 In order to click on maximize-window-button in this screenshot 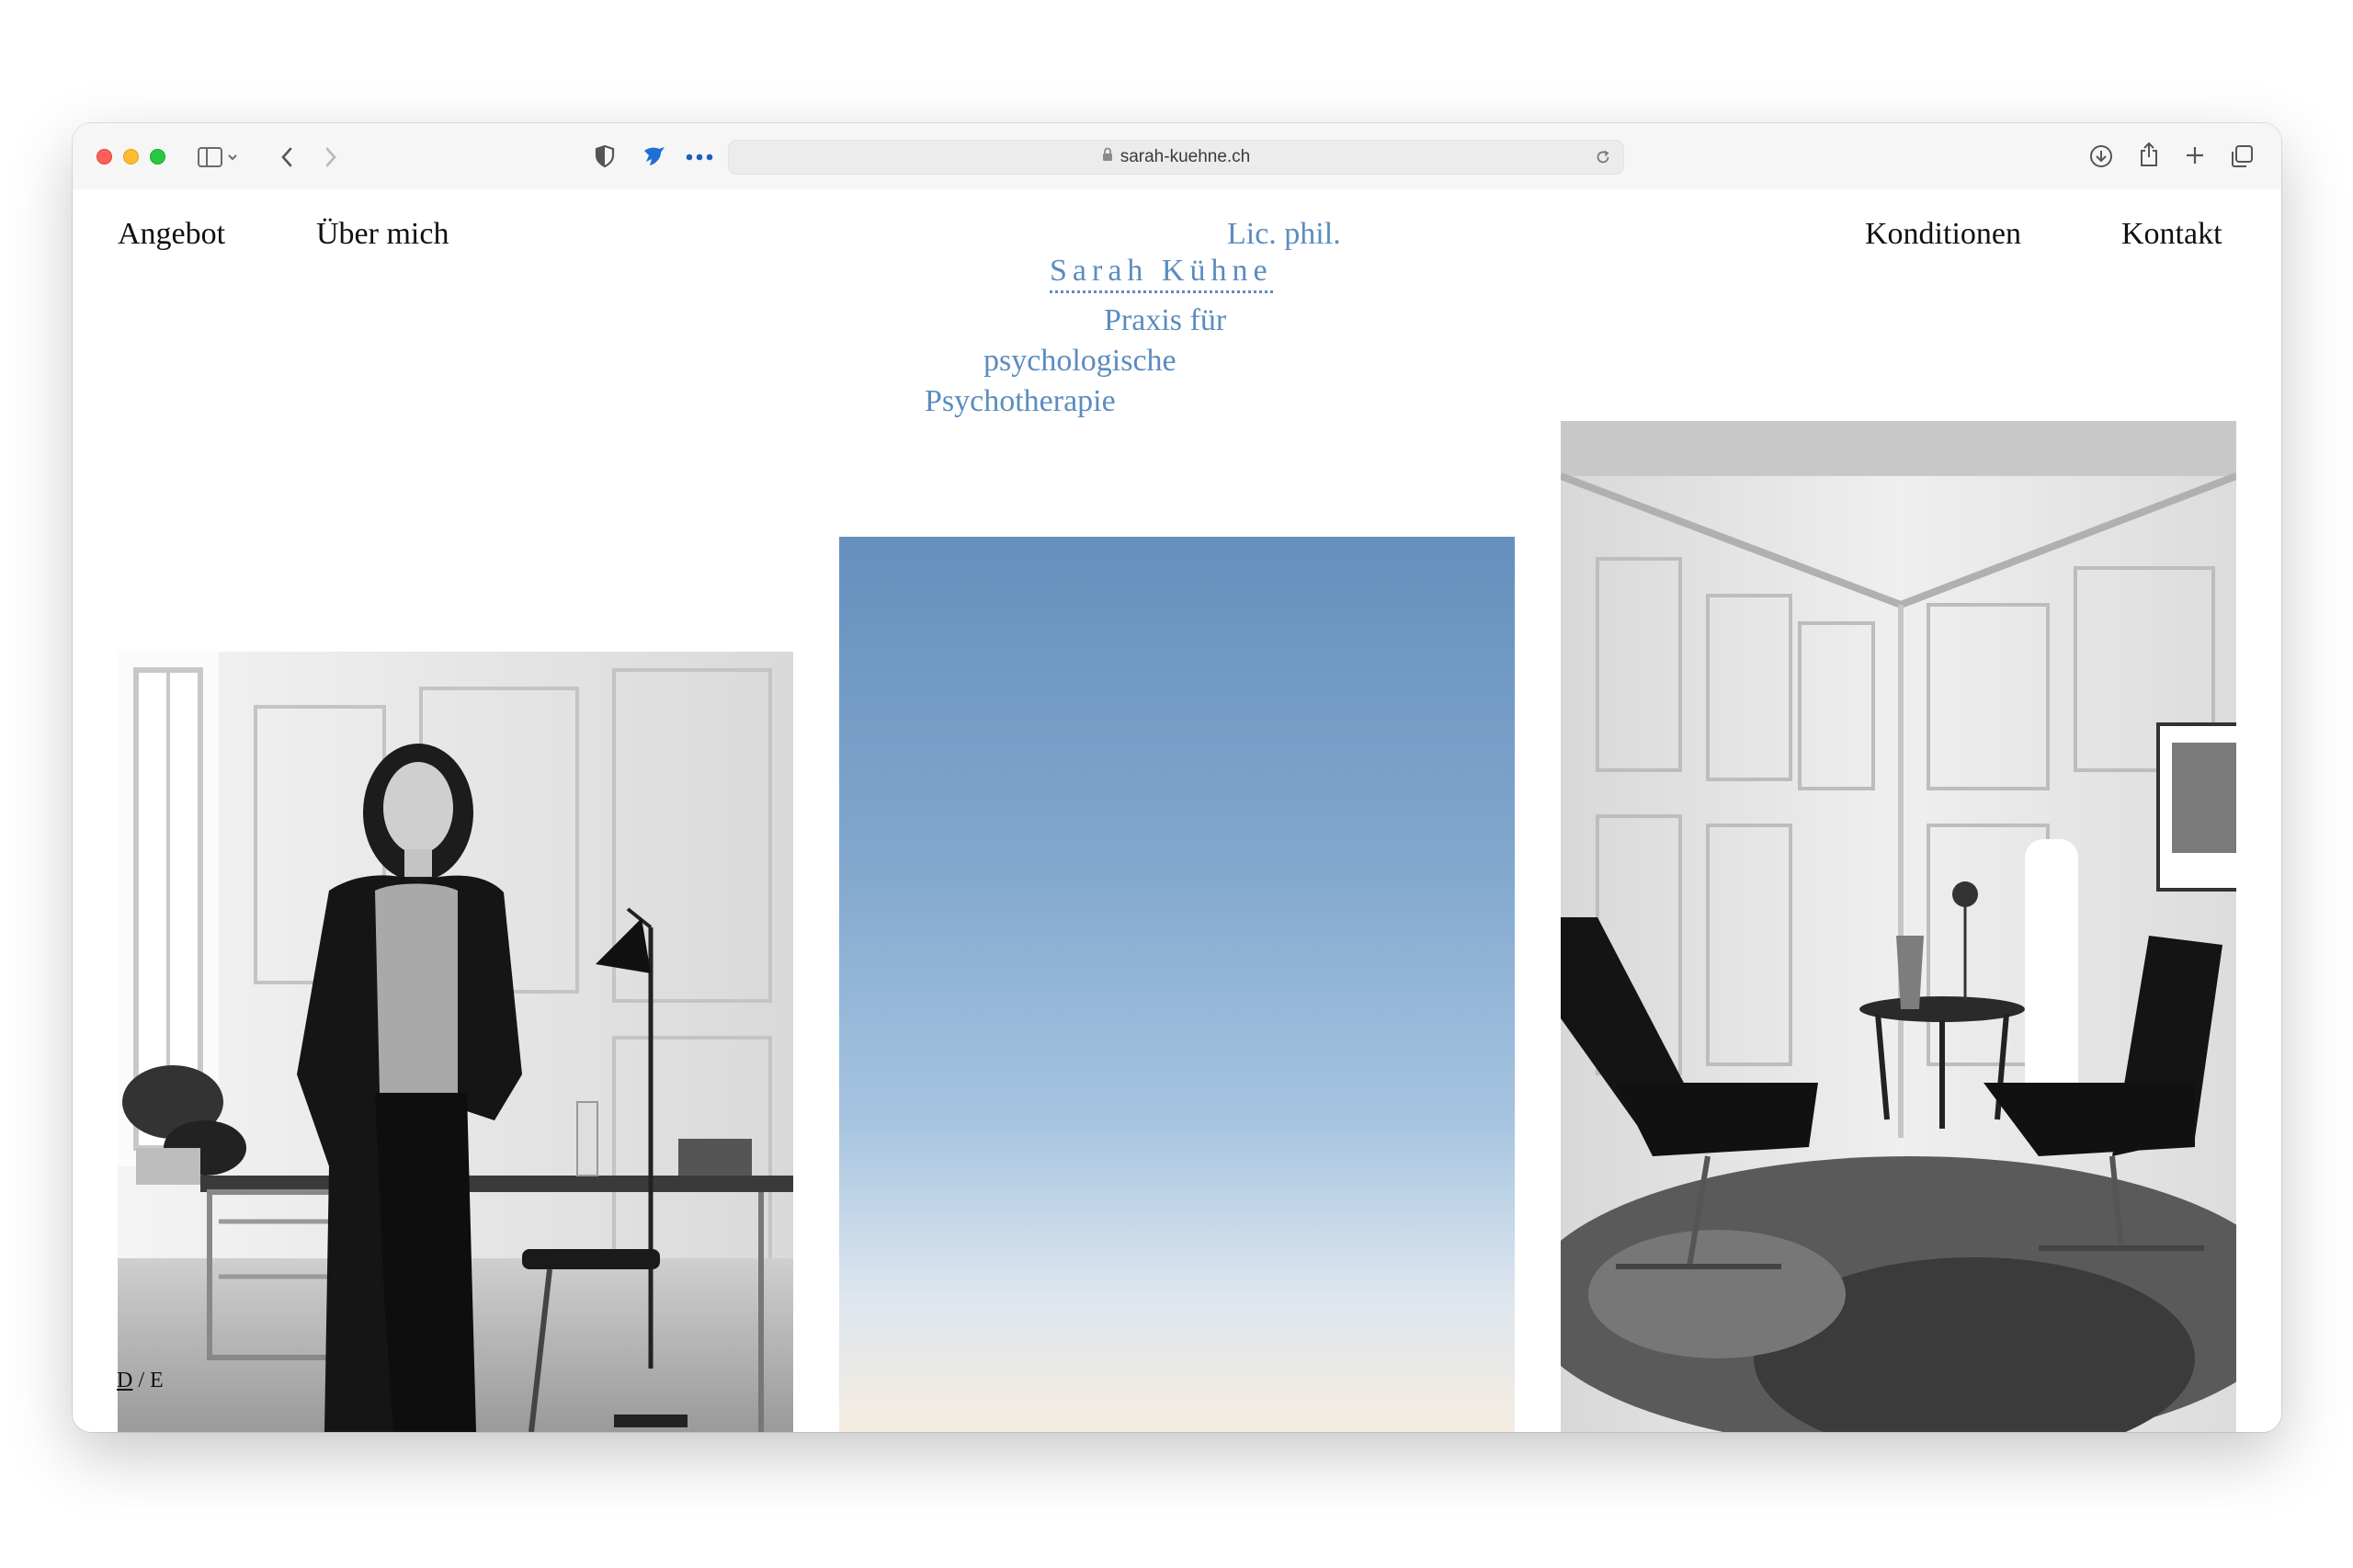, I will do `click(157, 157)`.